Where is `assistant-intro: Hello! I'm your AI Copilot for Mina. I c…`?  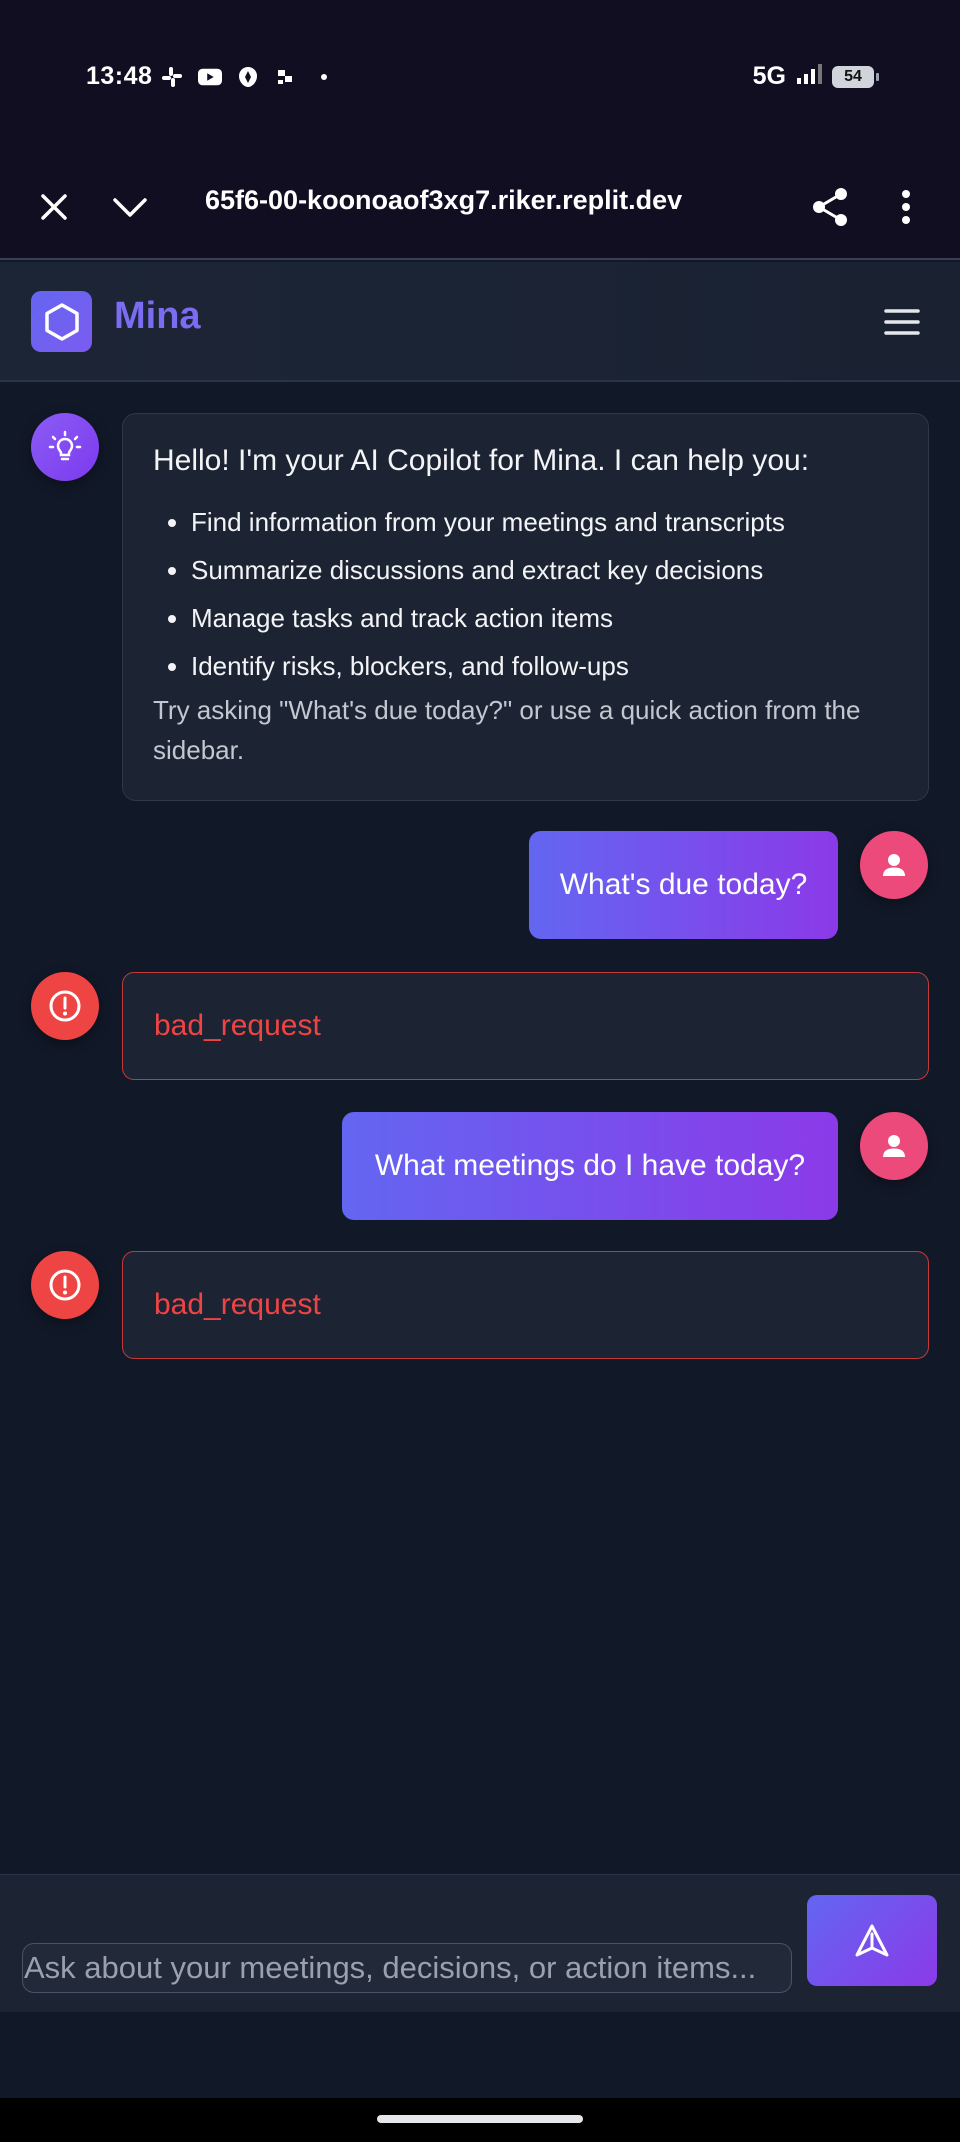
assistant-intro: Hello! I'm your AI Copilot for Mina. I c… is located at coordinates (481, 460).